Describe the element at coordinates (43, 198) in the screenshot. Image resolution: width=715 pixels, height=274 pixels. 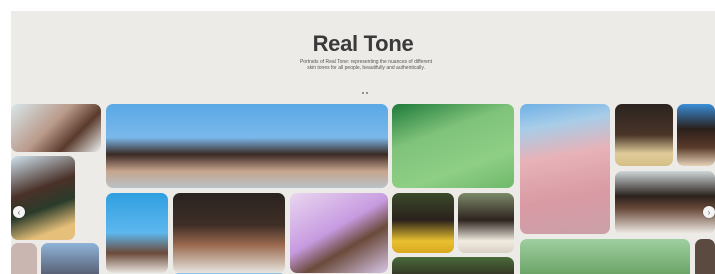
I see `photo-tile-woman-sunglasses` at that location.